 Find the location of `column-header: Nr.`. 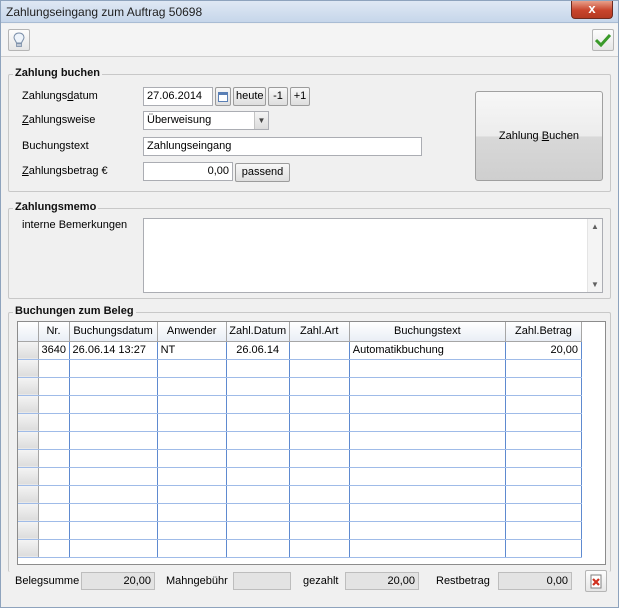

column-header: Nr. is located at coordinates (54, 332).